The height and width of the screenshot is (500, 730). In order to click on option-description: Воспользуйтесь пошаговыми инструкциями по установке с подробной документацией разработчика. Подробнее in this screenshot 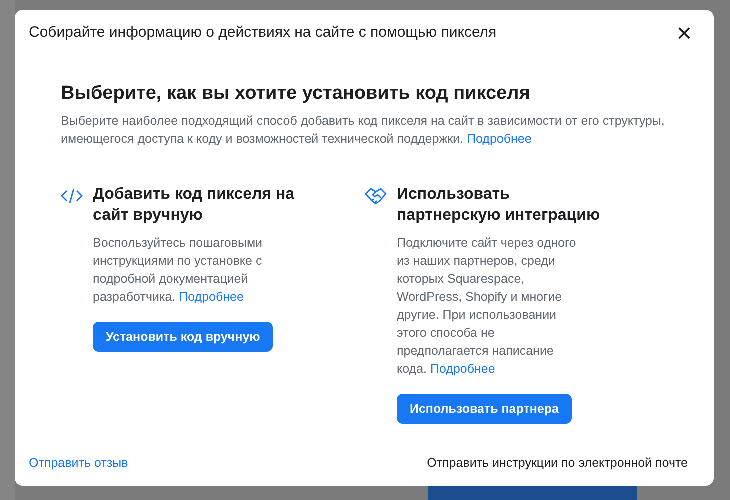, I will do `click(178, 270)`.